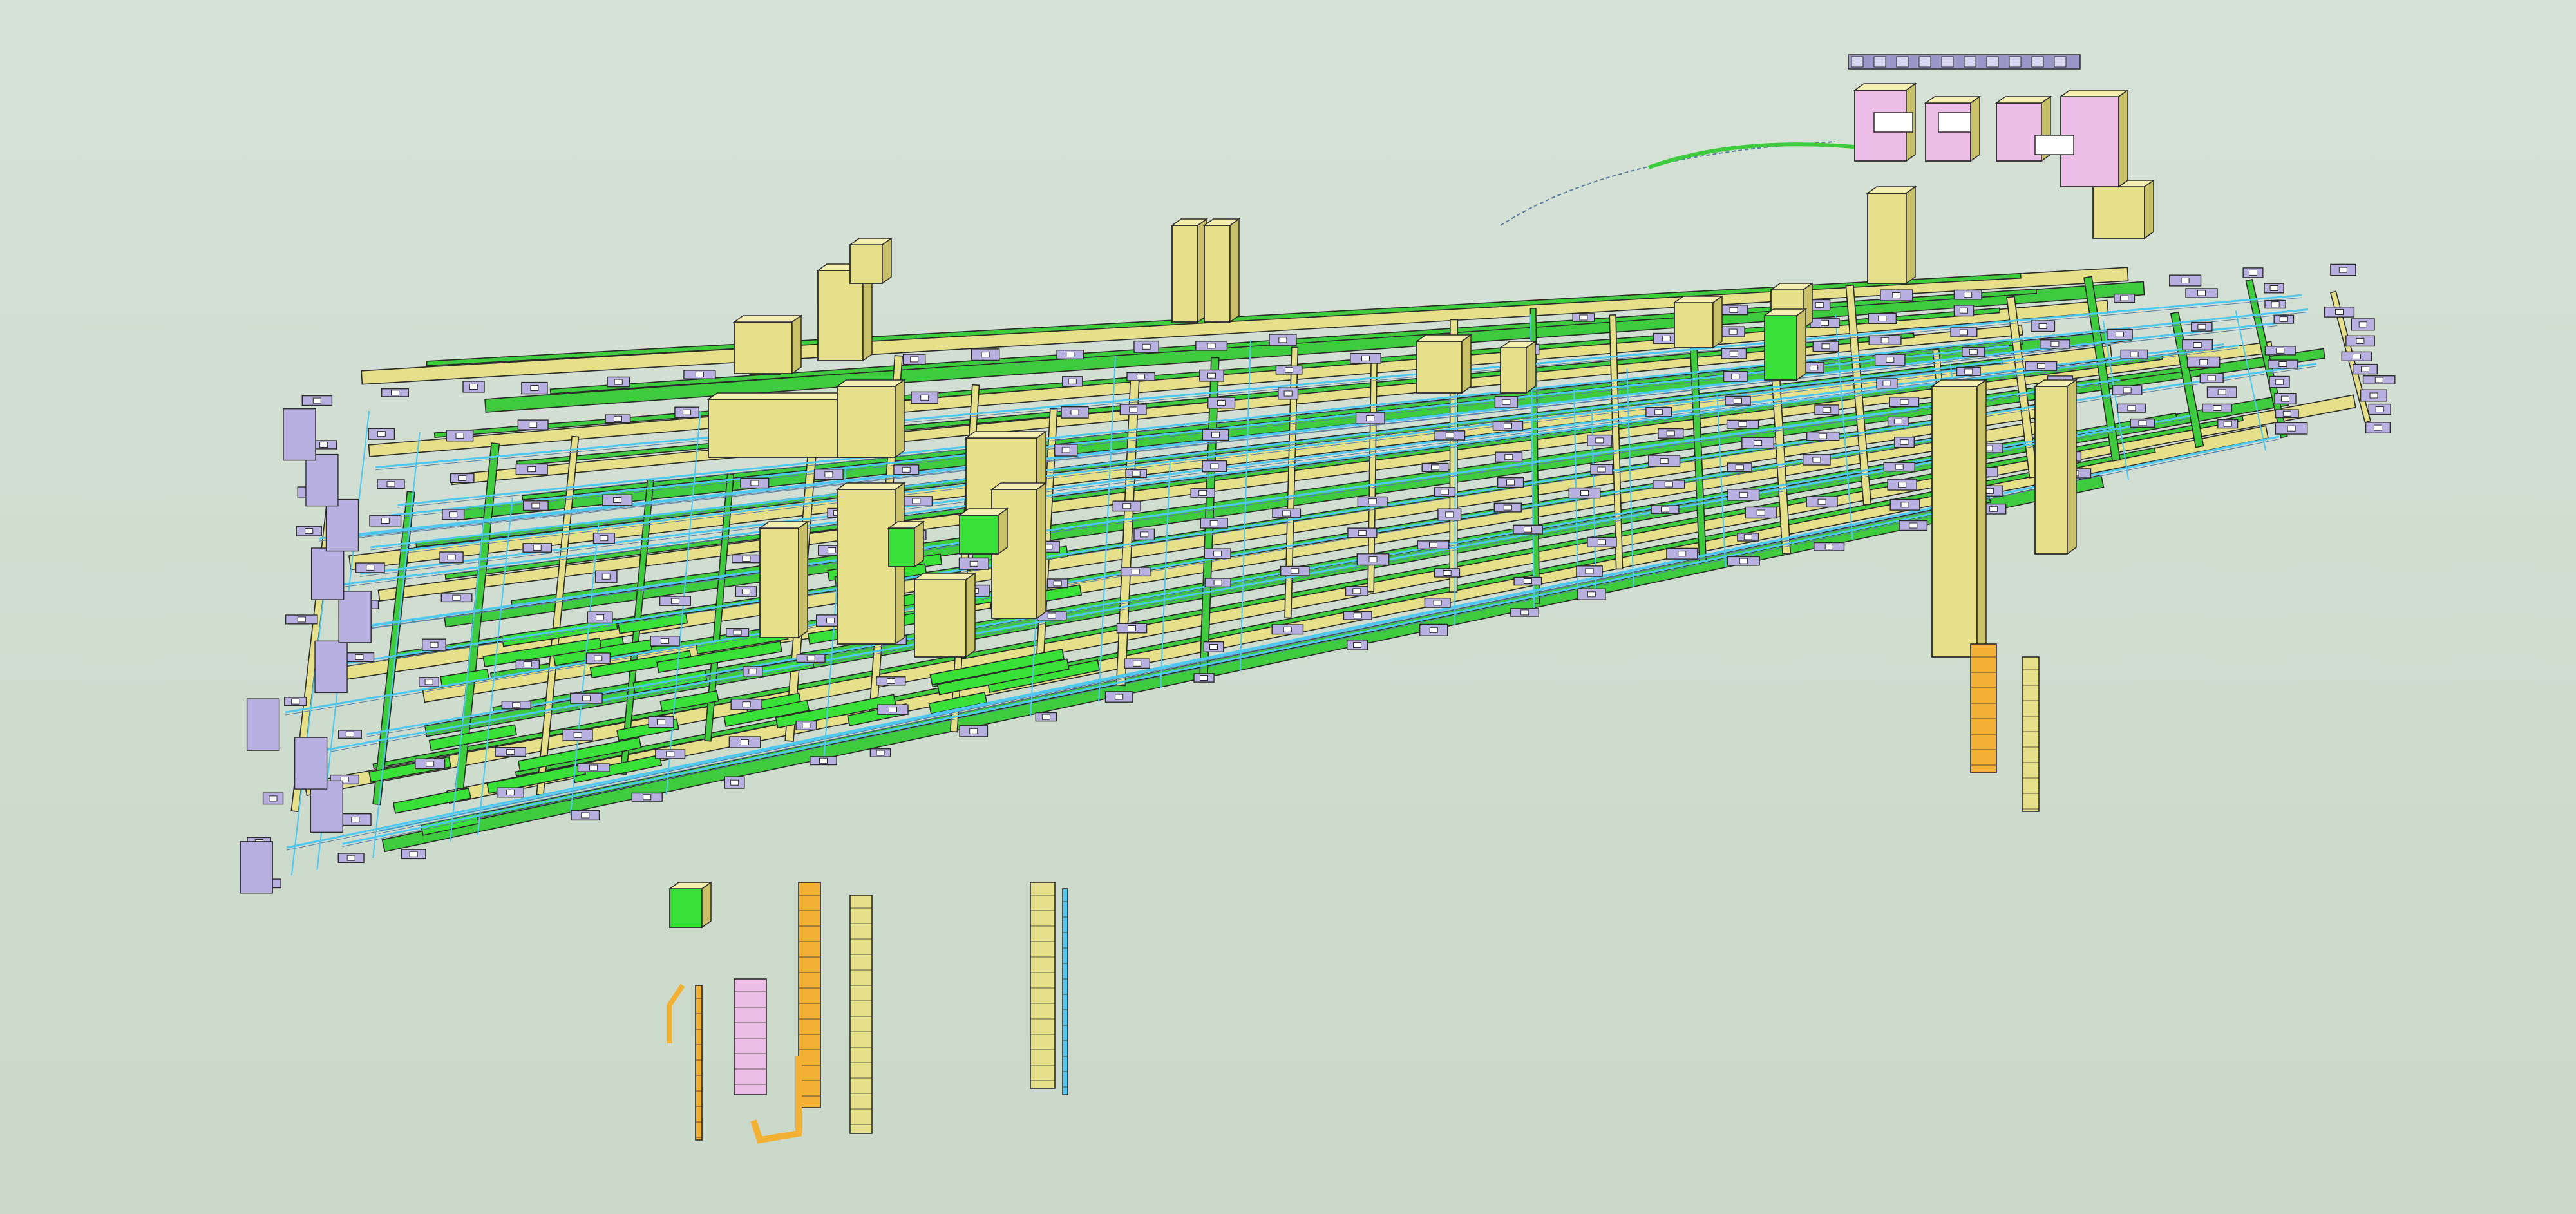 The image size is (2576, 1214). What do you see at coordinates (1006, 435) in the screenshot?
I see `air-handling-unit-top` at bounding box center [1006, 435].